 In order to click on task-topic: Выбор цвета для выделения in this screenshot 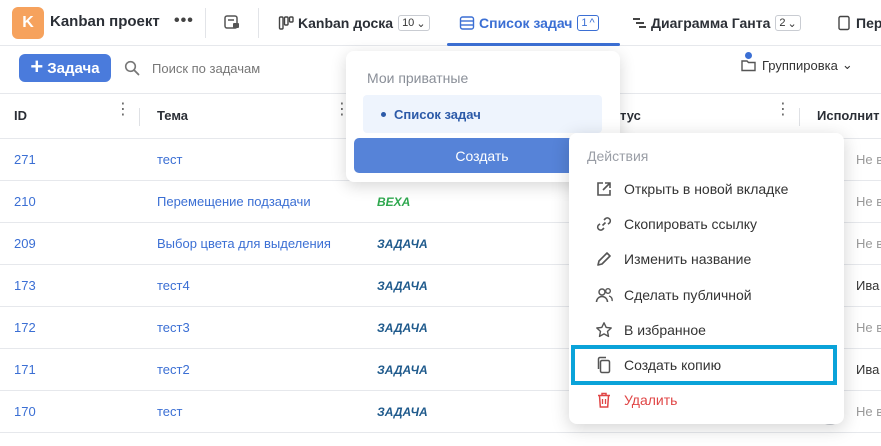, I will do `click(244, 243)`.